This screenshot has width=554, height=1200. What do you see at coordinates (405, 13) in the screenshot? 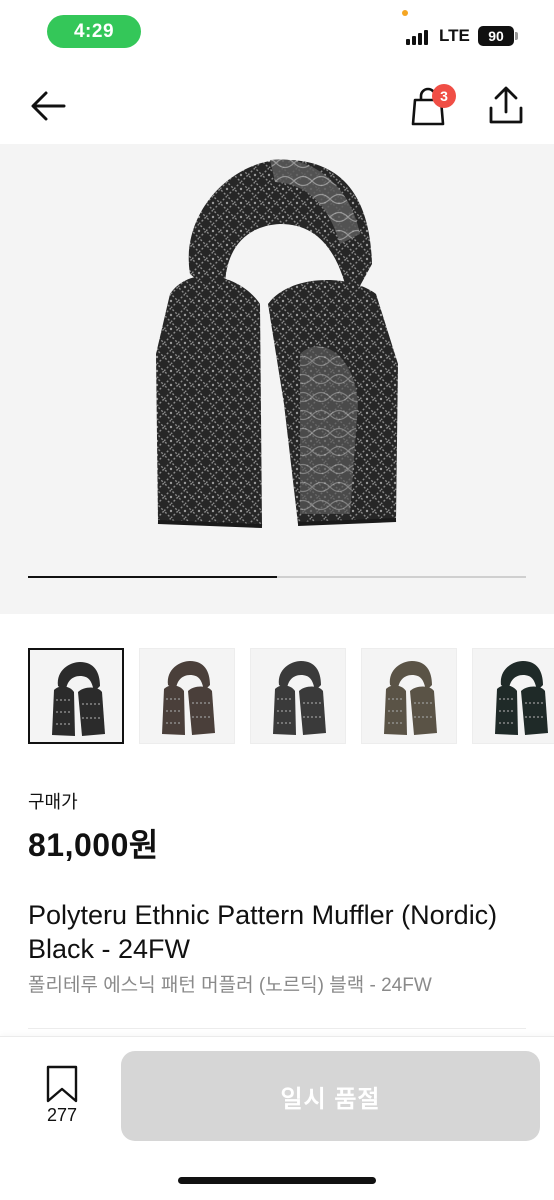
I see `privacy-indicator-dot` at bounding box center [405, 13].